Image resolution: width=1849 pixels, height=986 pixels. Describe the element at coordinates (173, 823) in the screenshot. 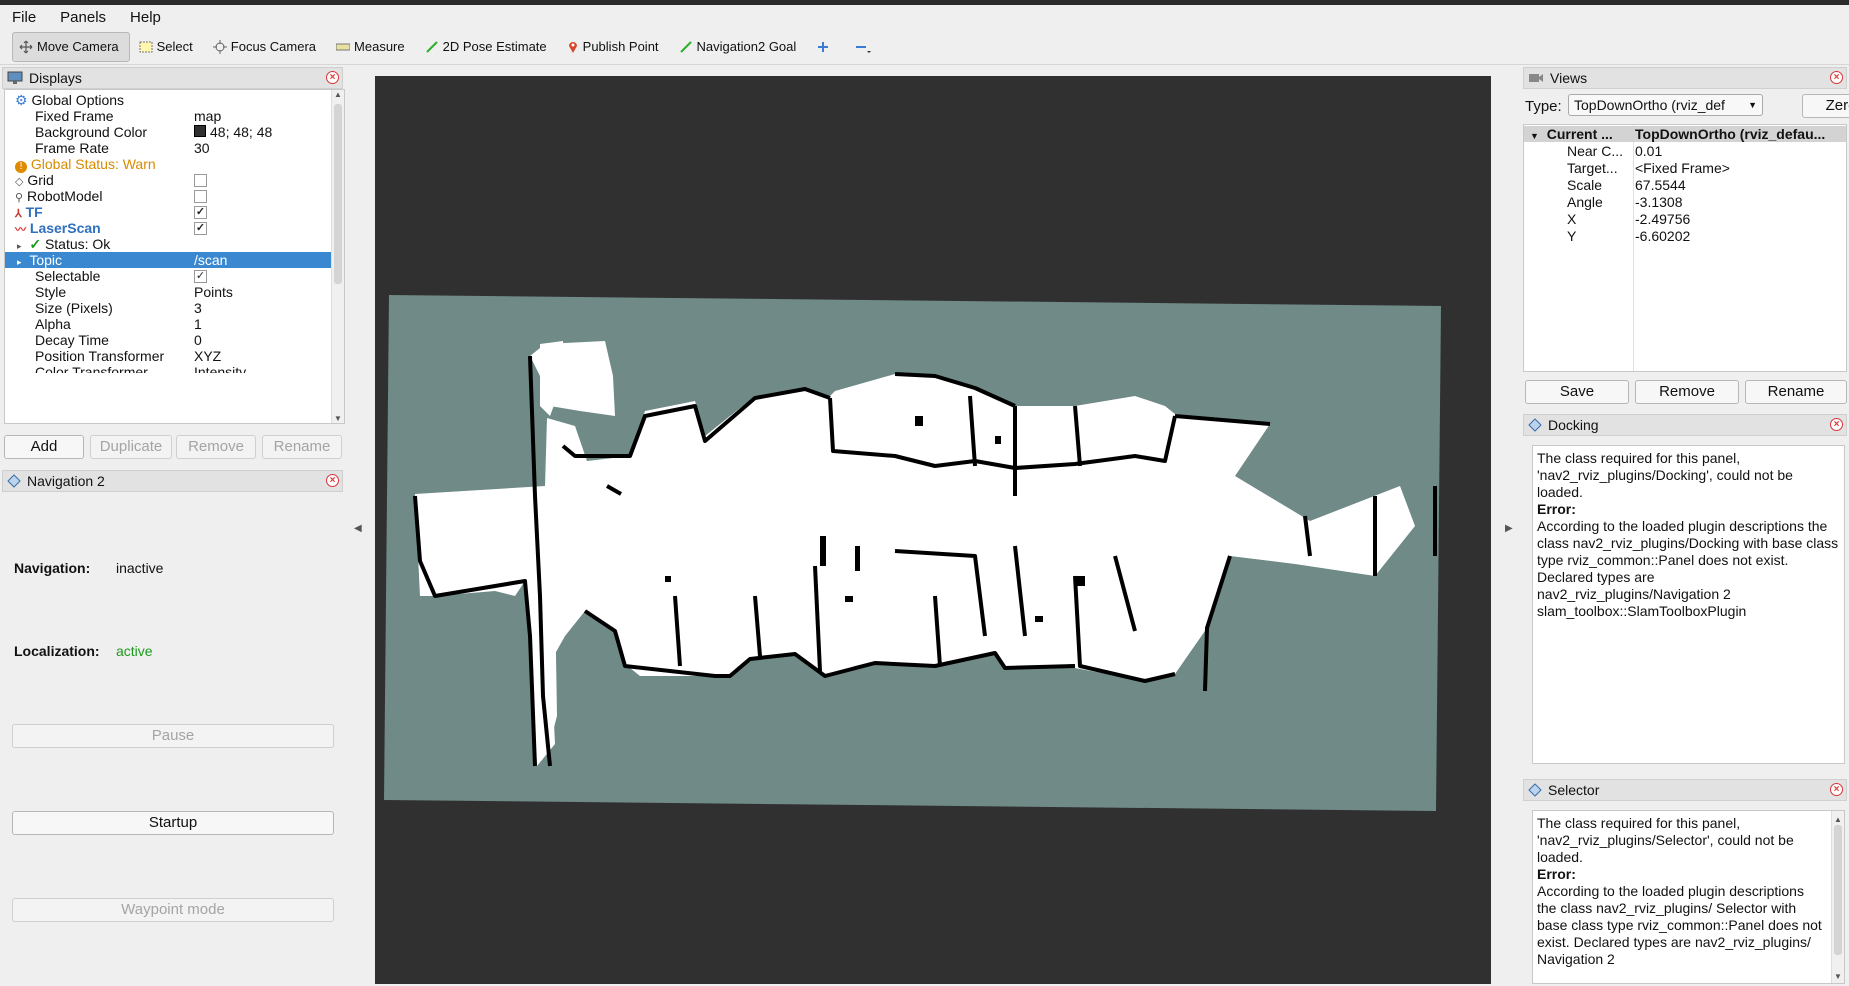

I see `startup-button: Startup` at that location.